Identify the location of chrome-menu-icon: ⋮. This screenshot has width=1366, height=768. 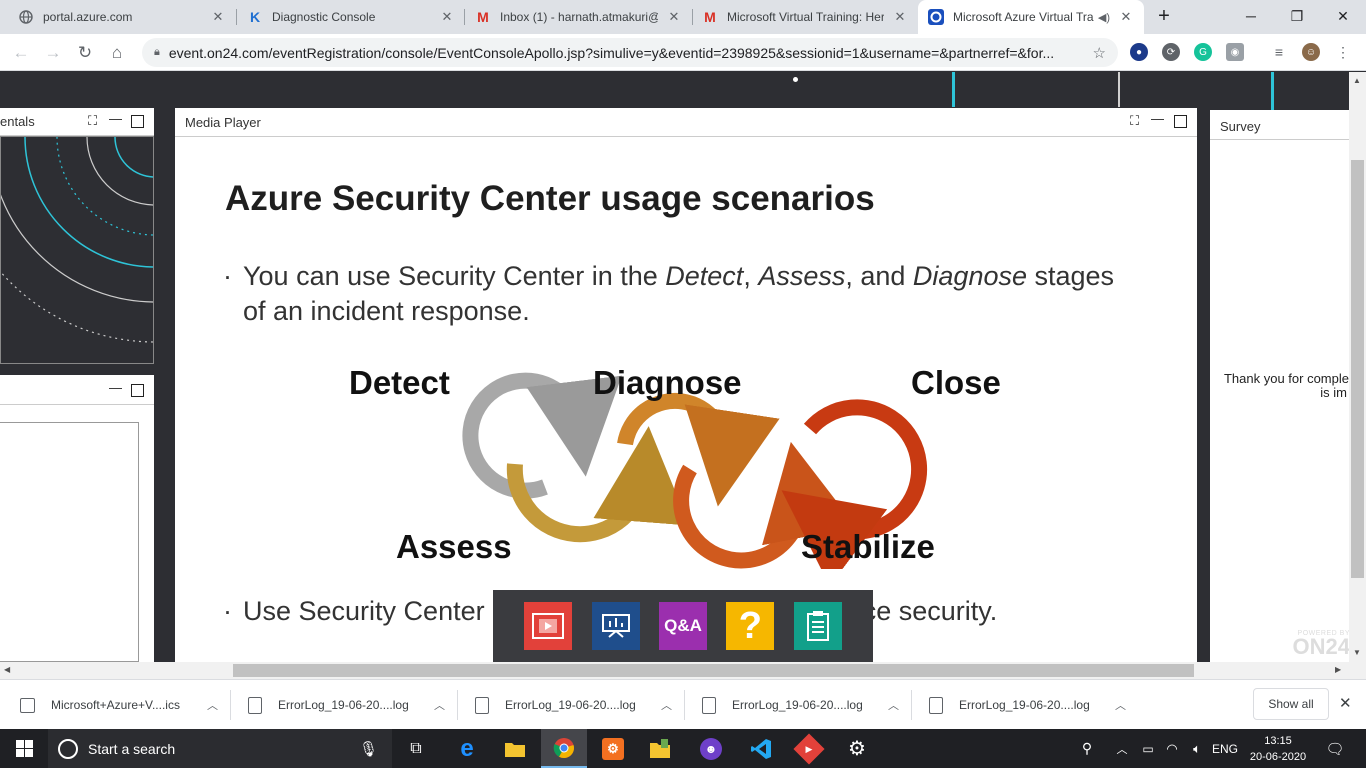
(1343, 52).